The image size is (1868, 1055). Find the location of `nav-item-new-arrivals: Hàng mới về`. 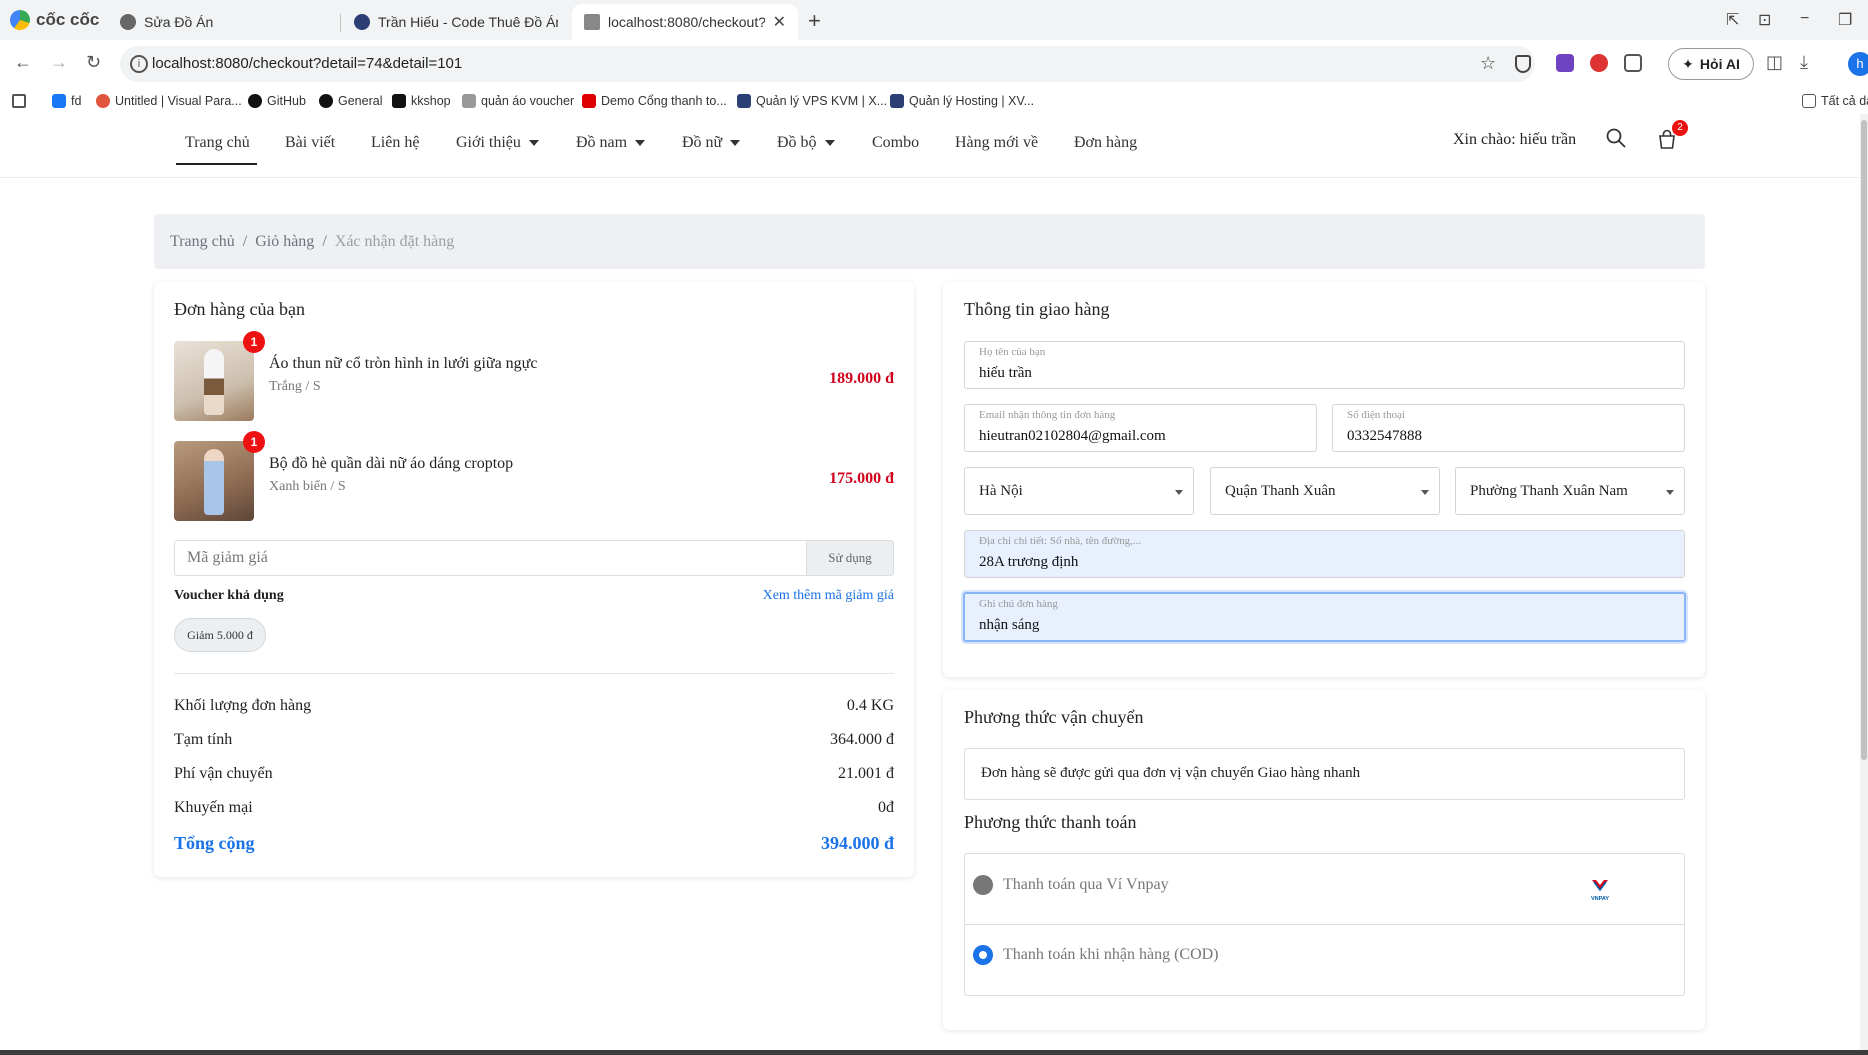

nav-item-new-arrivals: Hàng mới về is located at coordinates (996, 143).